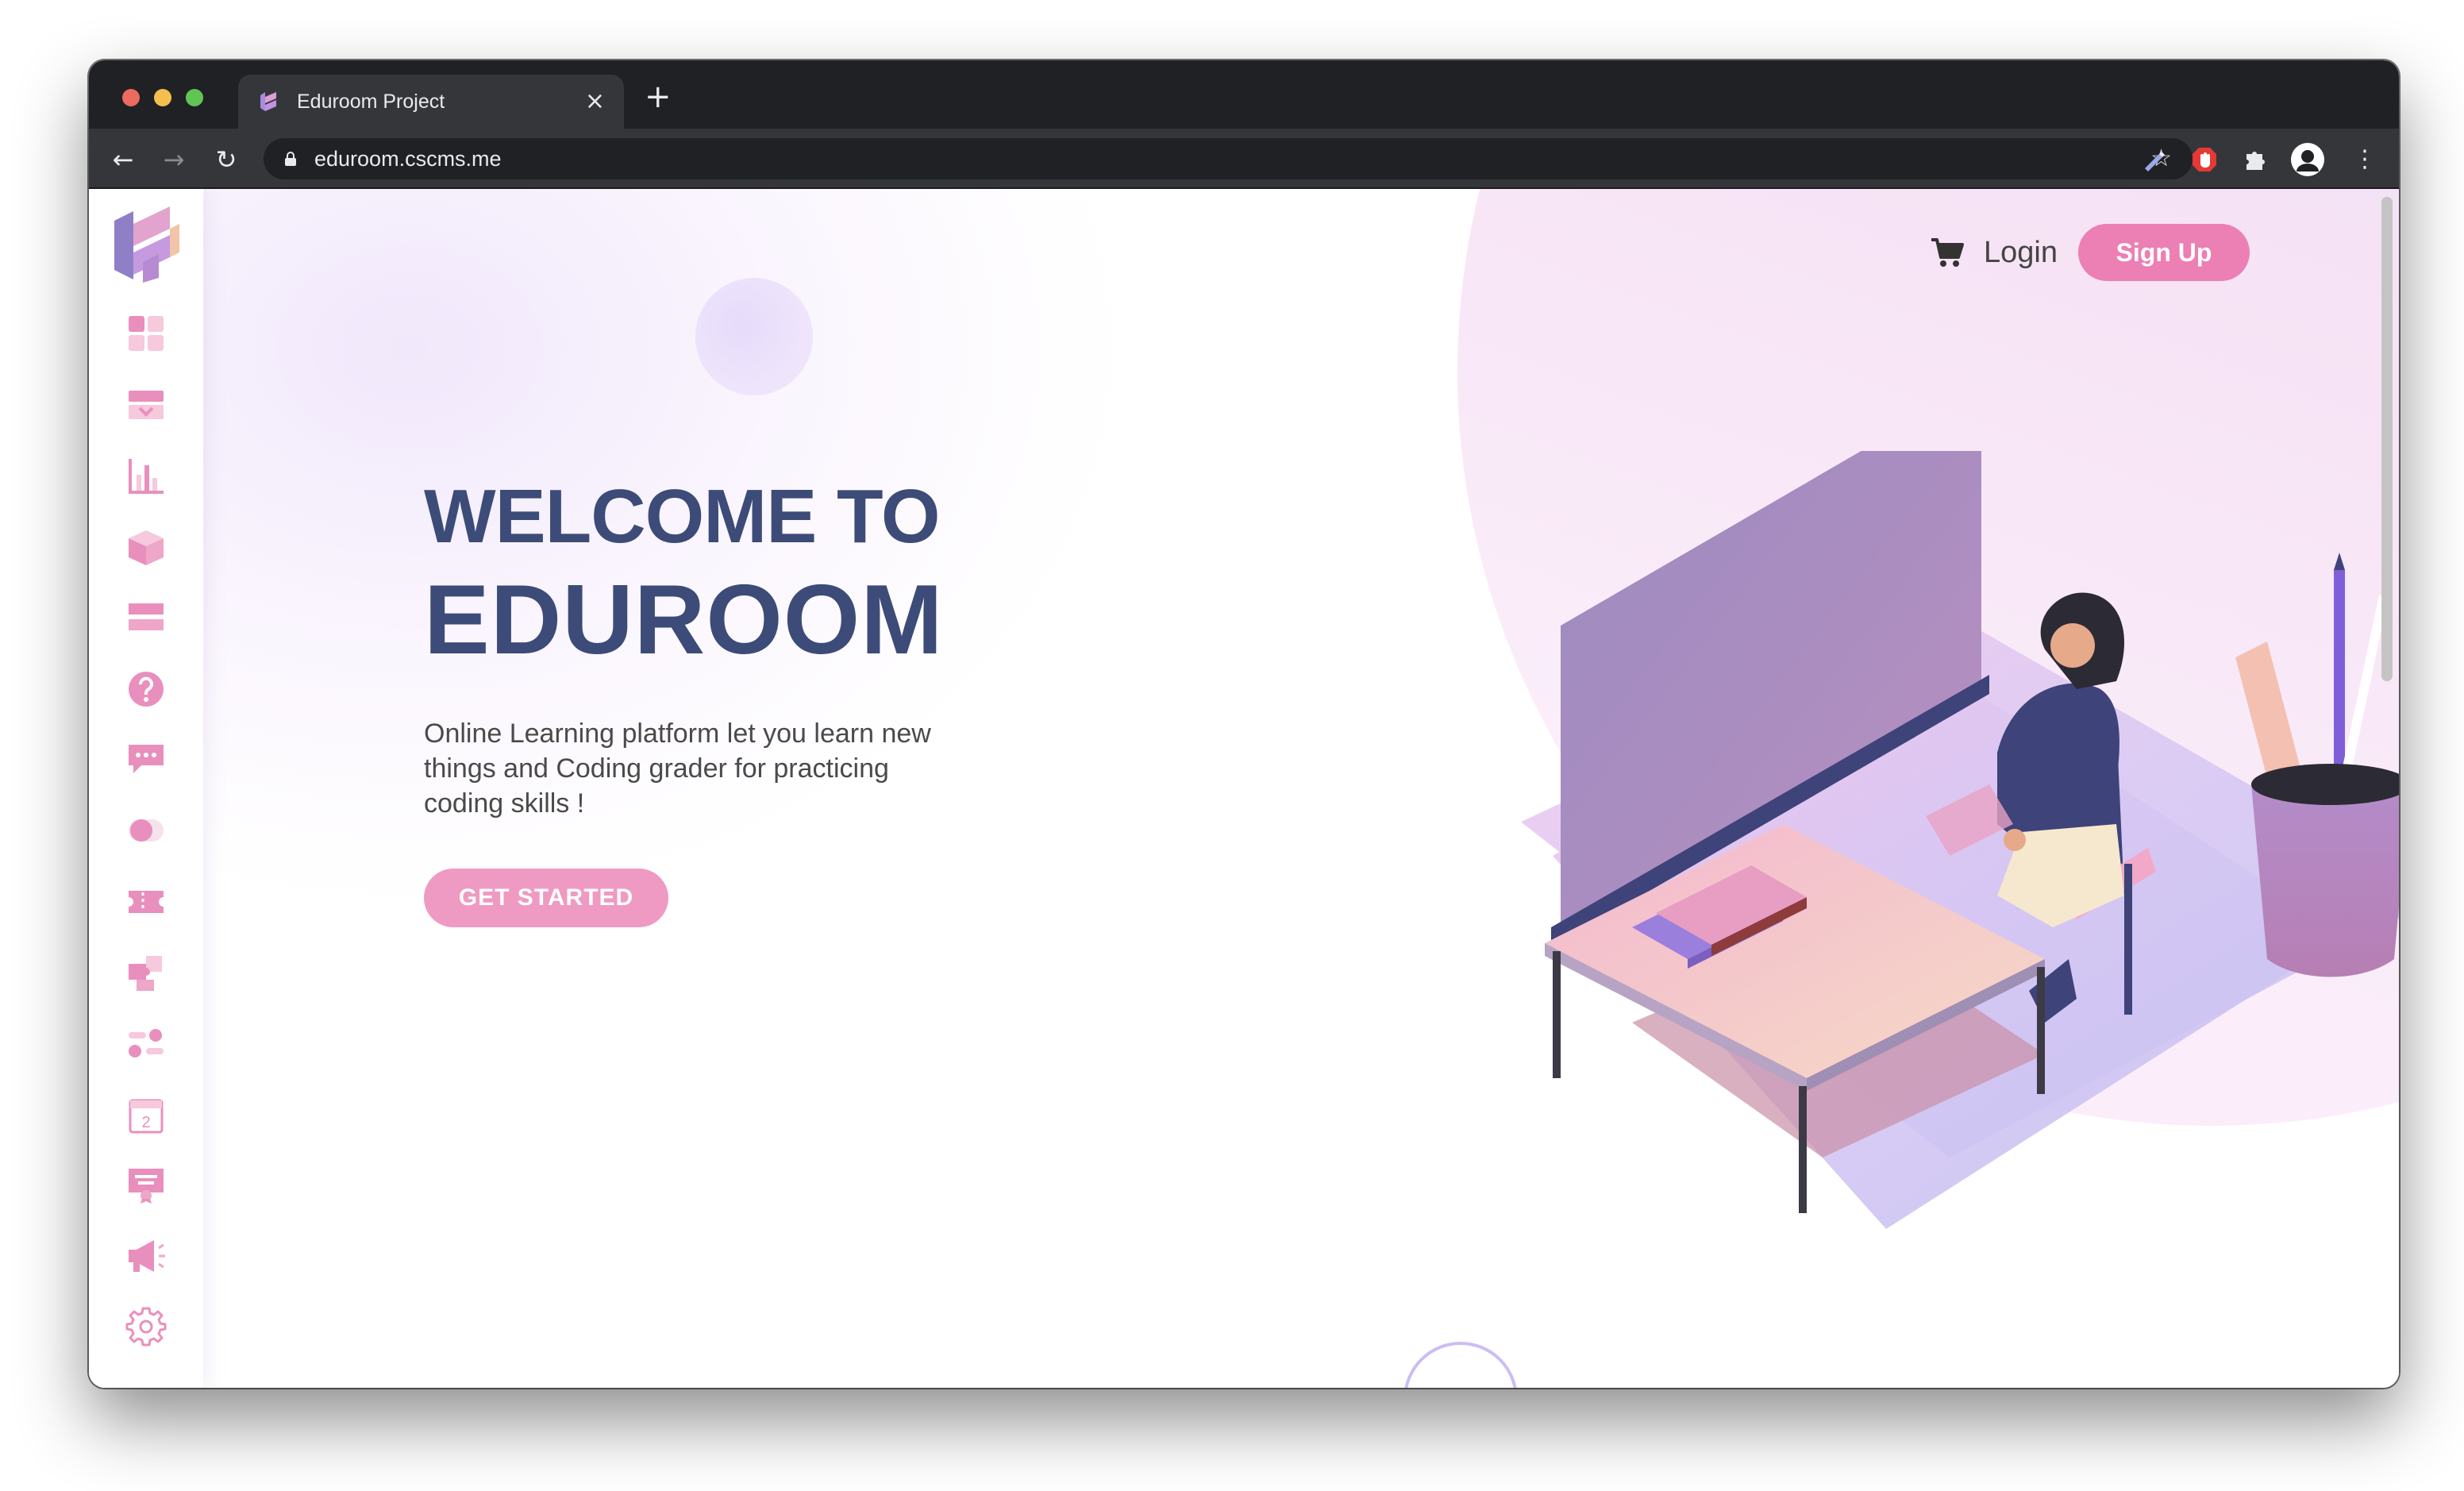 The width and height of the screenshot is (2464, 1491). Describe the element at coordinates (162, 98) in the screenshot. I see `minimize-window-button` at that location.